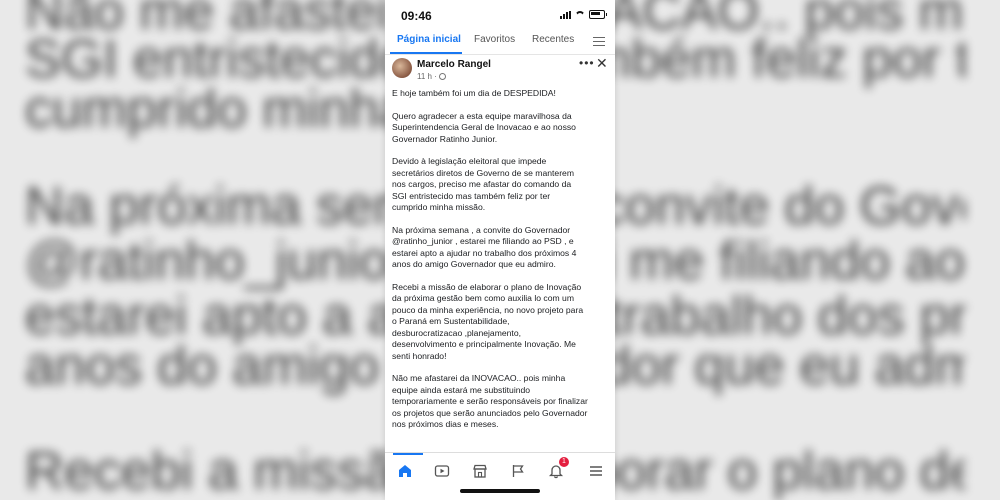  Describe the element at coordinates (454, 64) in the screenshot. I see `post-author: Marcelo Rangel` at that location.